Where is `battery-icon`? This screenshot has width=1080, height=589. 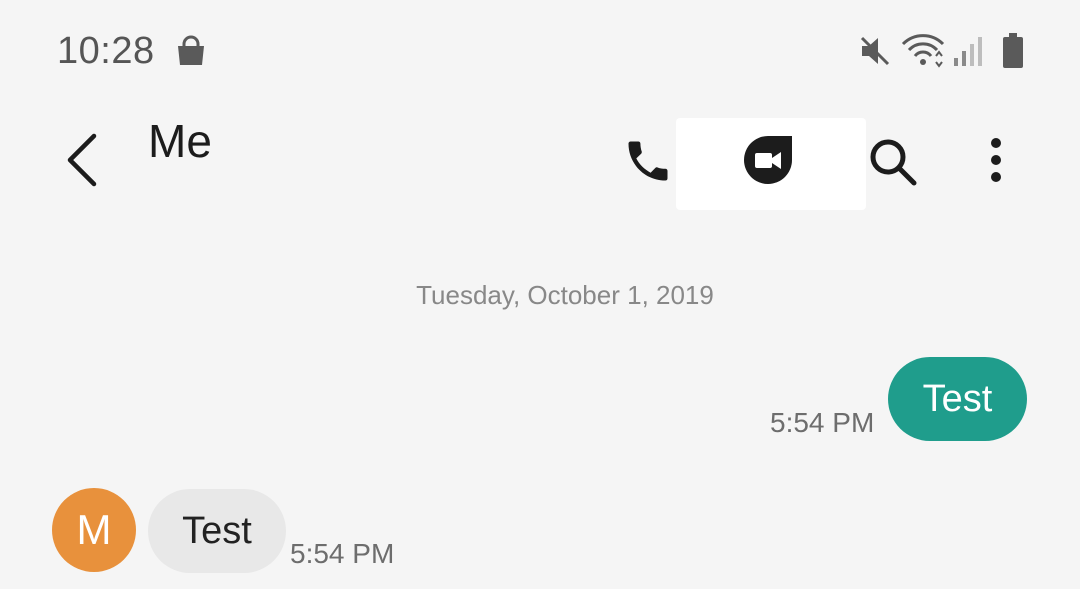
battery-icon is located at coordinates (1013, 50).